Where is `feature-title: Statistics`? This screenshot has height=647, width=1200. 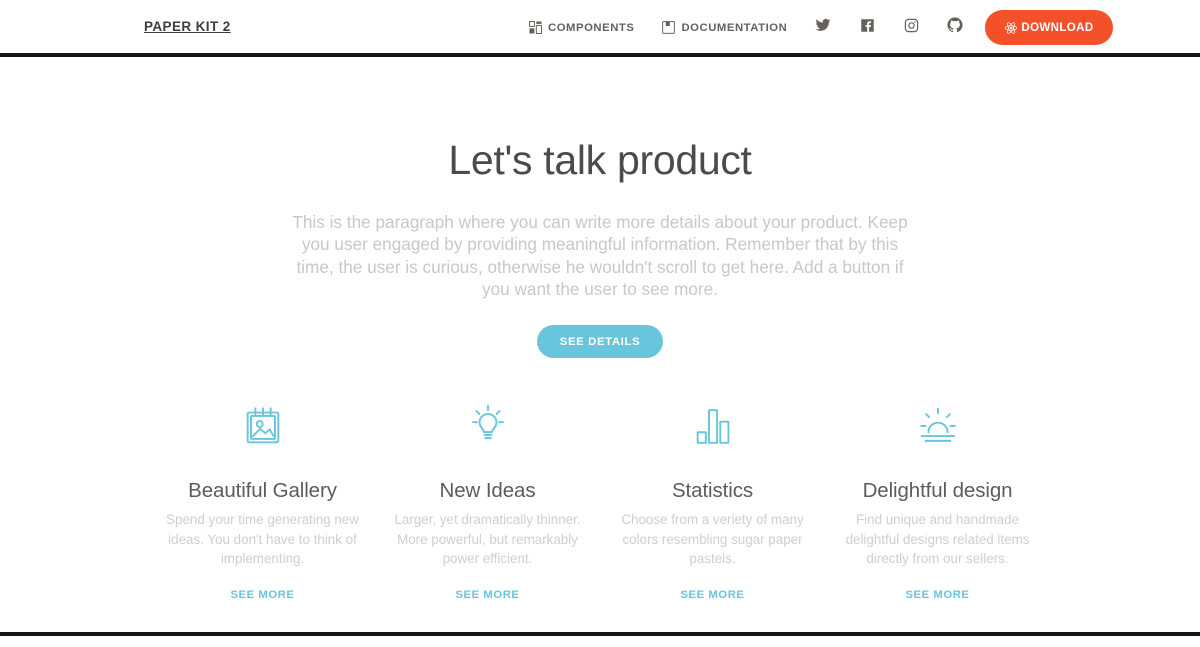
feature-title: Statistics is located at coordinates (712, 491).